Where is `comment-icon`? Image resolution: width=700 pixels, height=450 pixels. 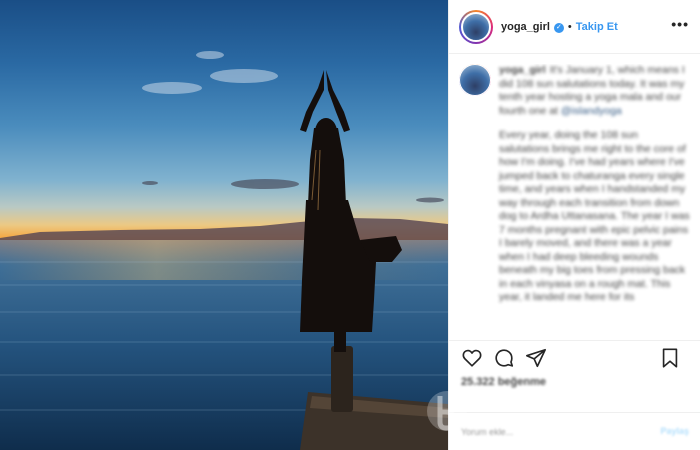 comment-icon is located at coordinates (504, 358).